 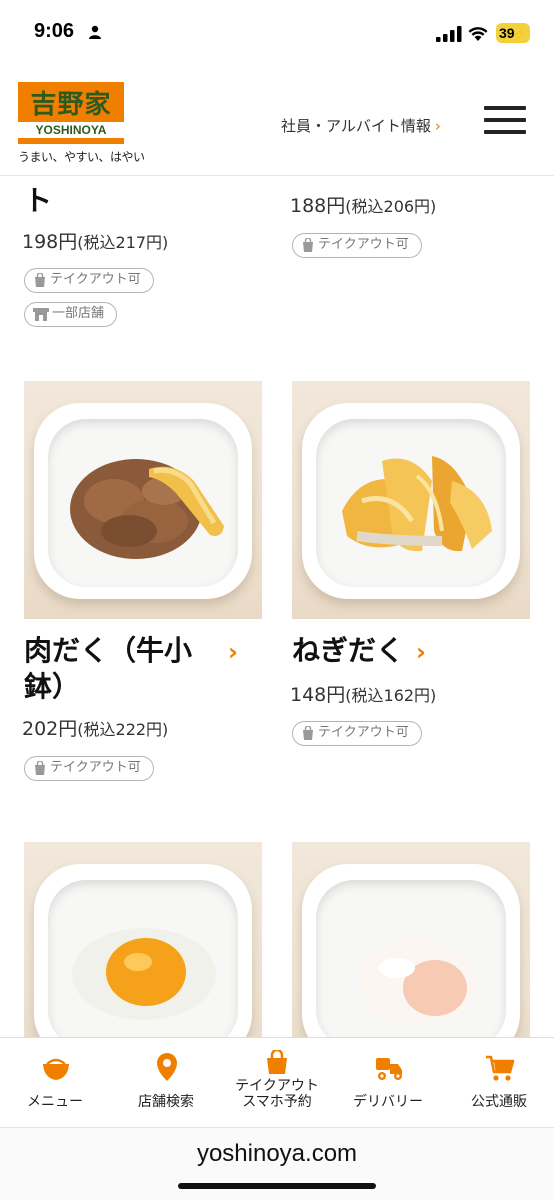 What do you see at coordinates (388, 1102) in the screenshot?
I see `nav-delivery-label: デリバリー` at bounding box center [388, 1102].